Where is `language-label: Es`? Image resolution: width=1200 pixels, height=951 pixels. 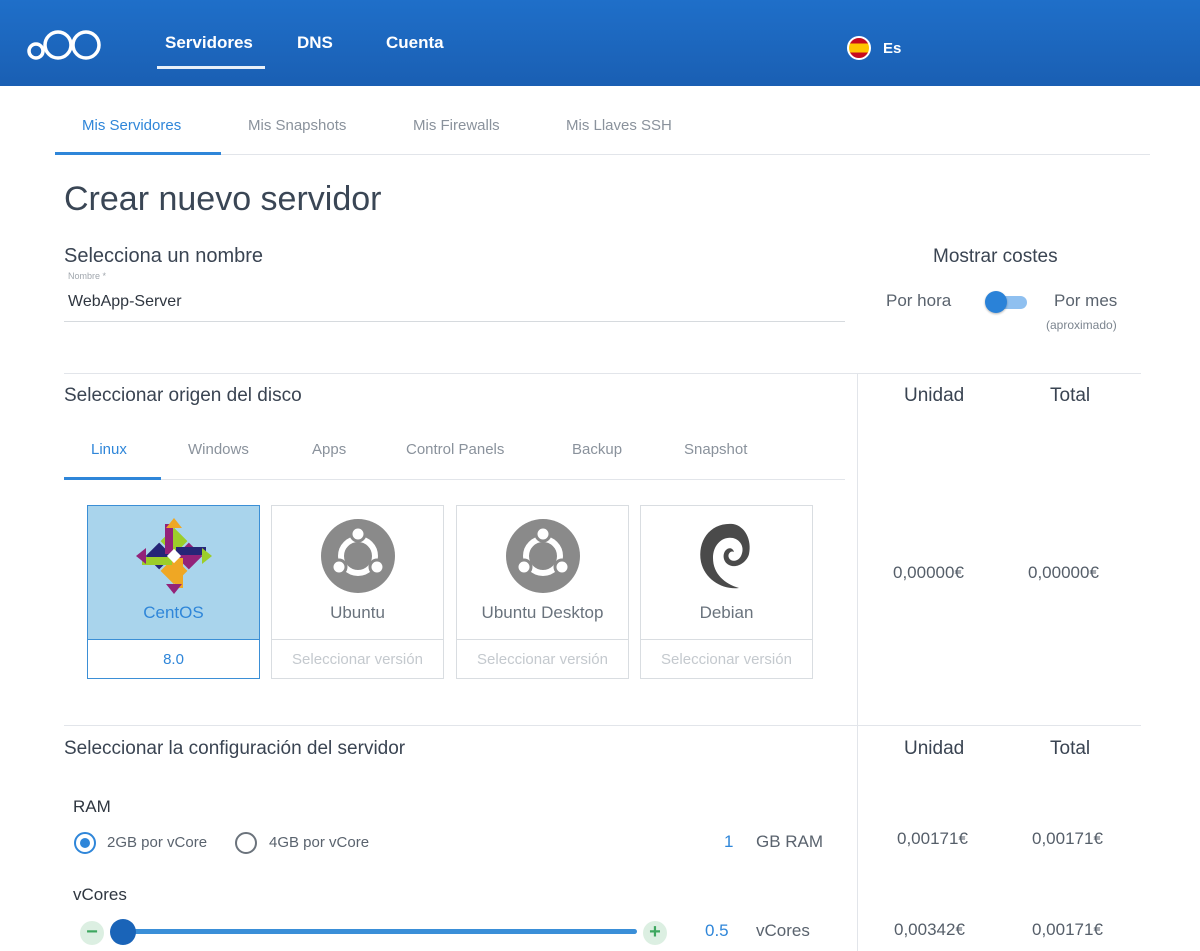 language-label: Es is located at coordinates (892, 48).